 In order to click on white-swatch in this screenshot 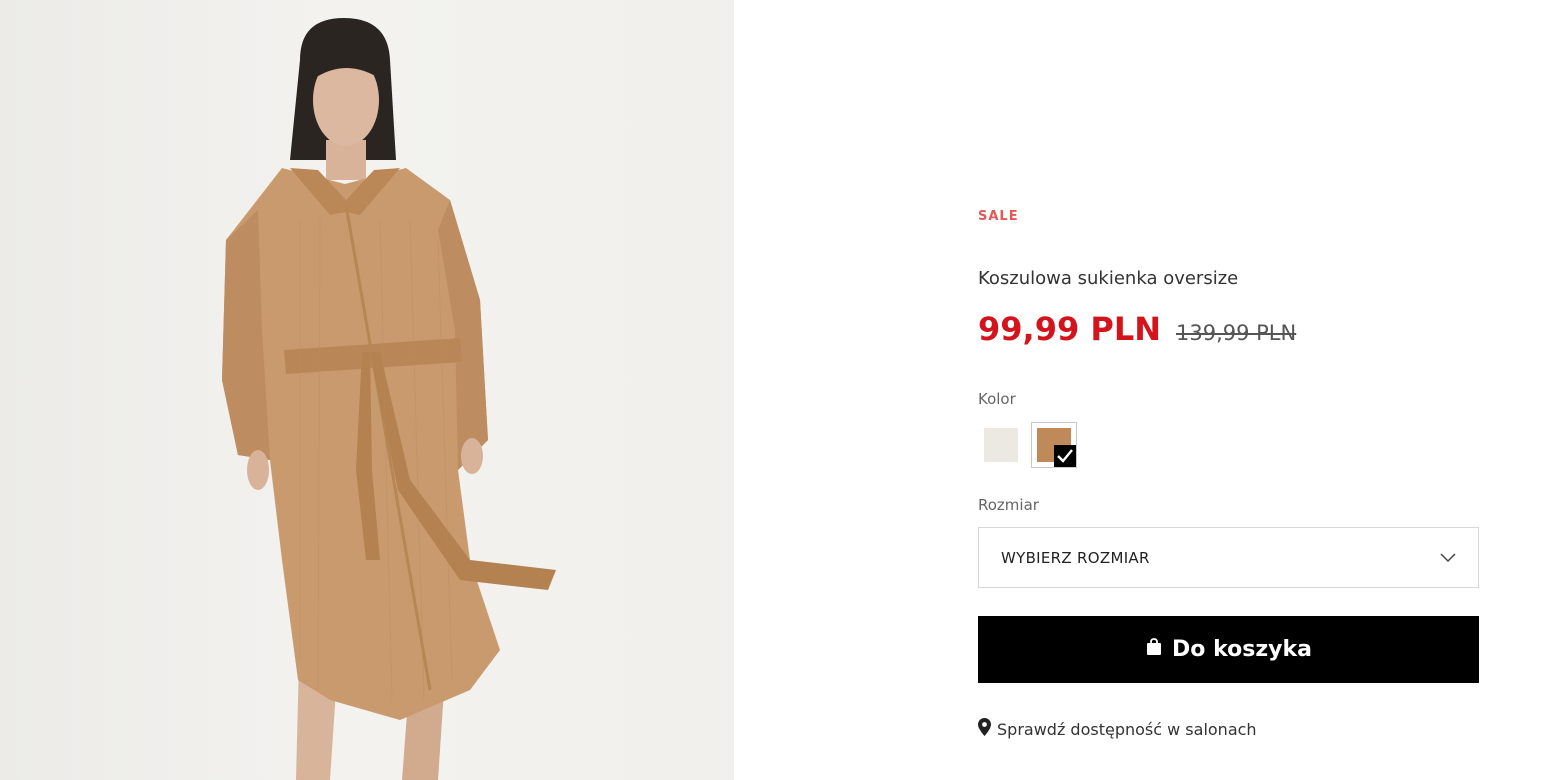, I will do `click(1001, 445)`.